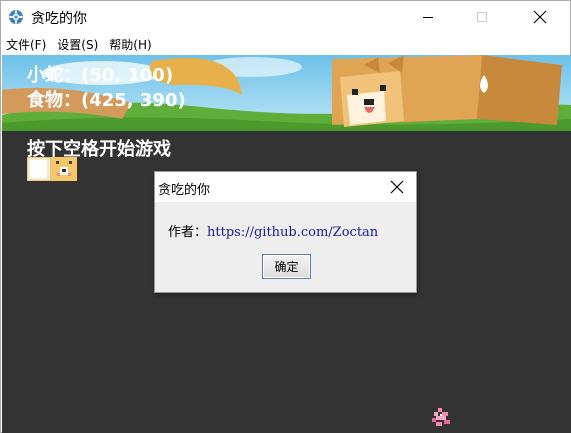 Image resolution: width=571 pixels, height=433 pixels. I want to click on window-title: 贪吃的你, so click(59, 19).